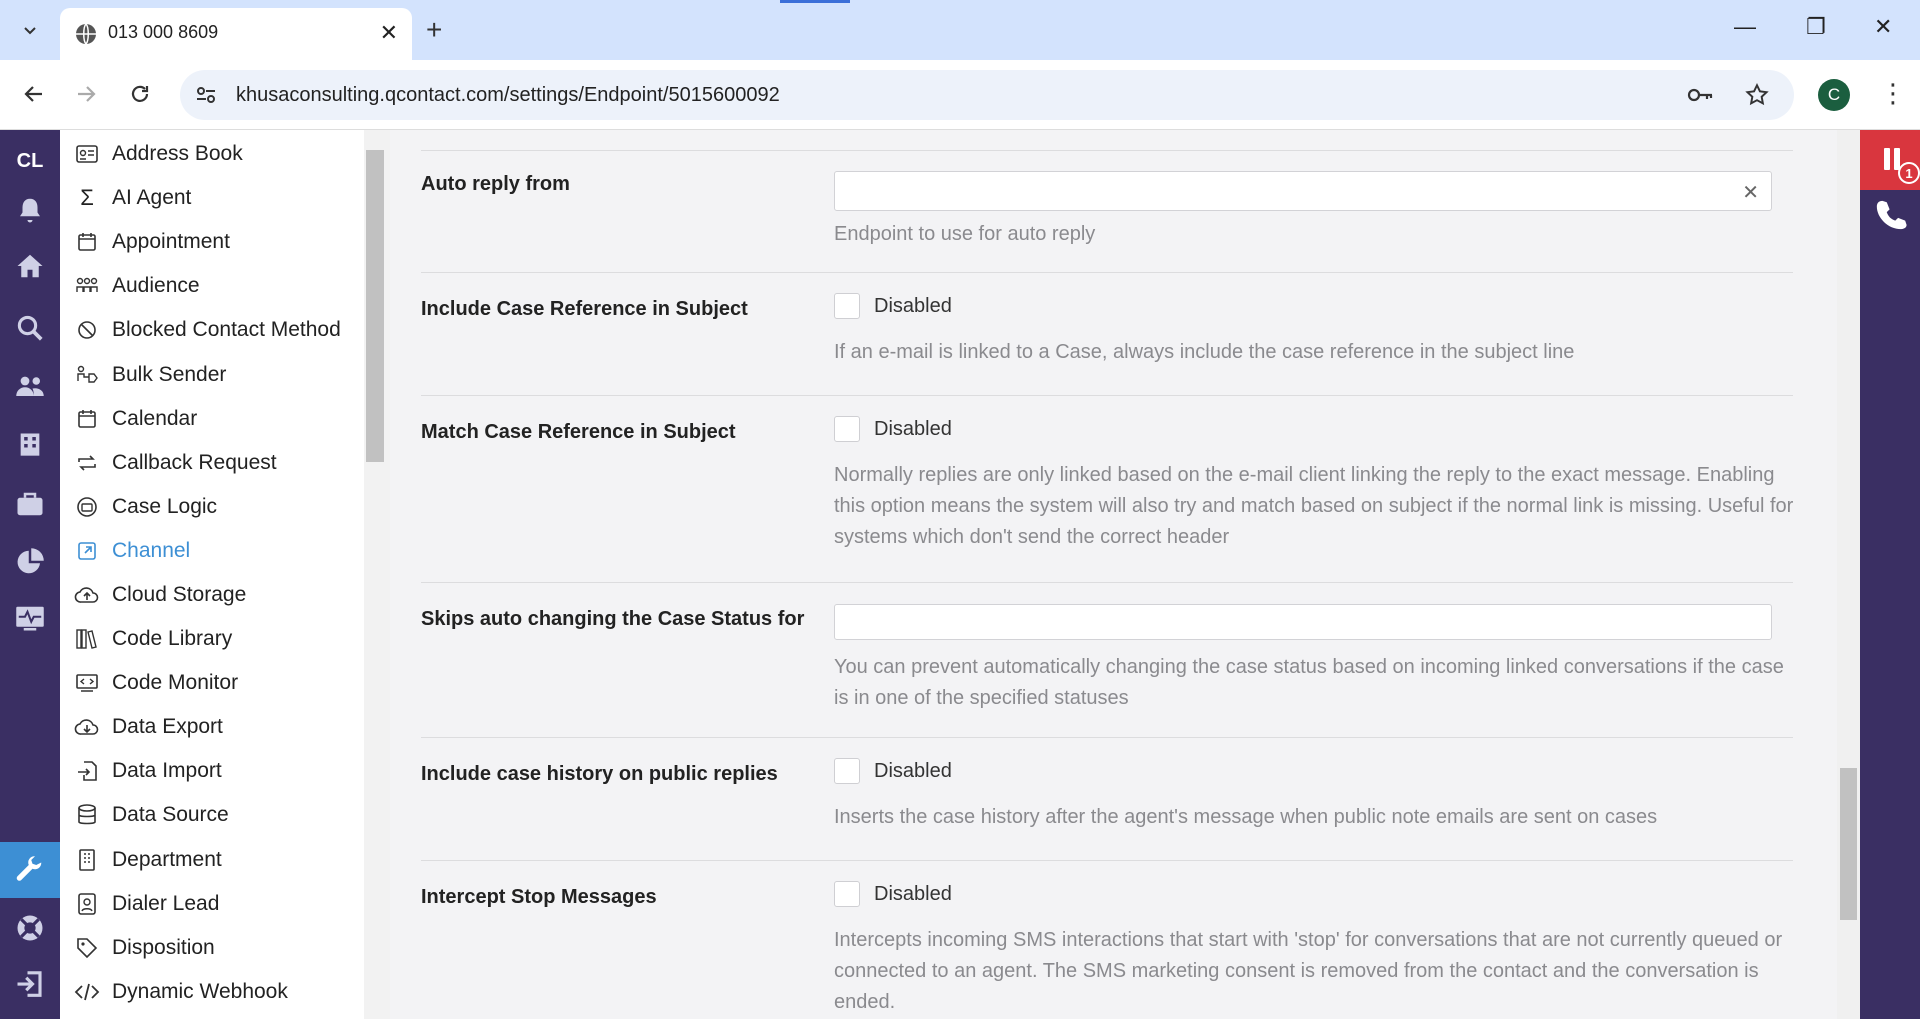 This screenshot has height=1019, width=1920. I want to click on tab-search-chevron-icon, so click(30, 30).